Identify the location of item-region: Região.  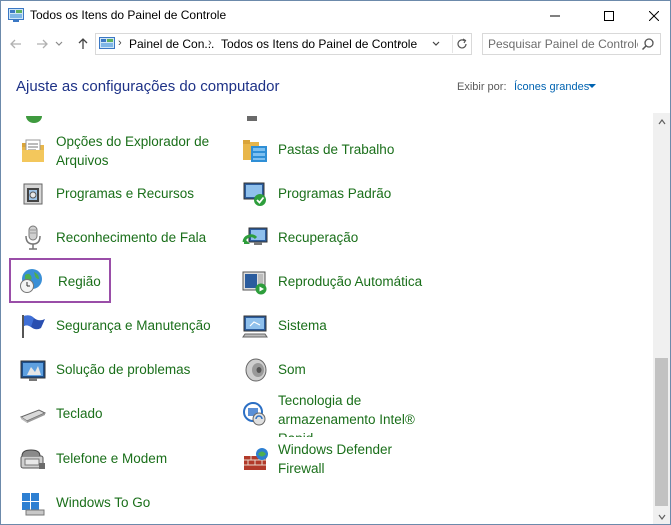
(60, 280).